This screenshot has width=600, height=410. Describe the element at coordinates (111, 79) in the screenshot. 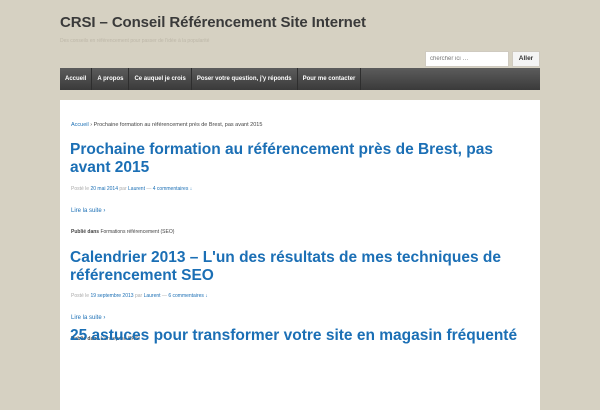

I see `nav-item-a-propos: A propos` at that location.